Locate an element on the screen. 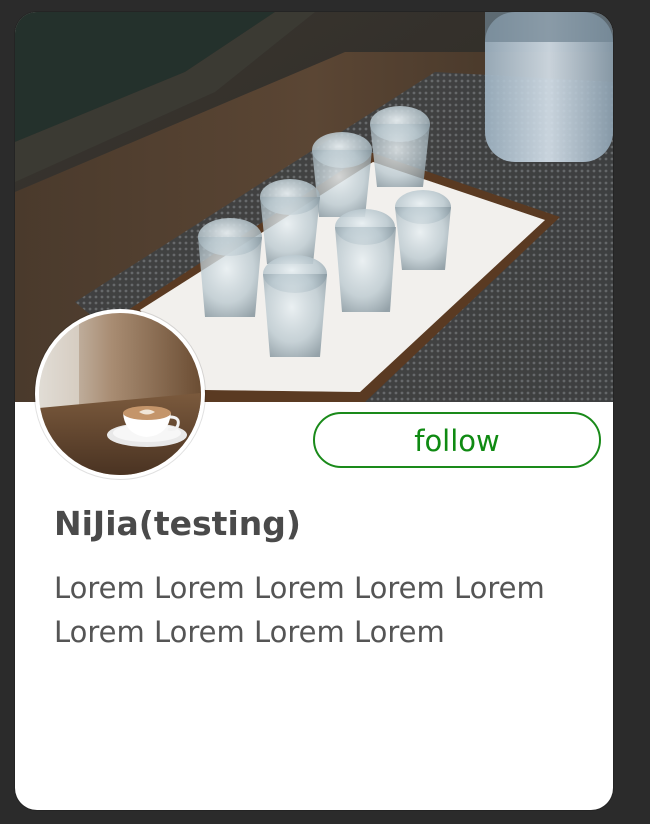 The height and width of the screenshot is (824, 650). profile-name: NiJia(testing) is located at coordinates (177, 523).